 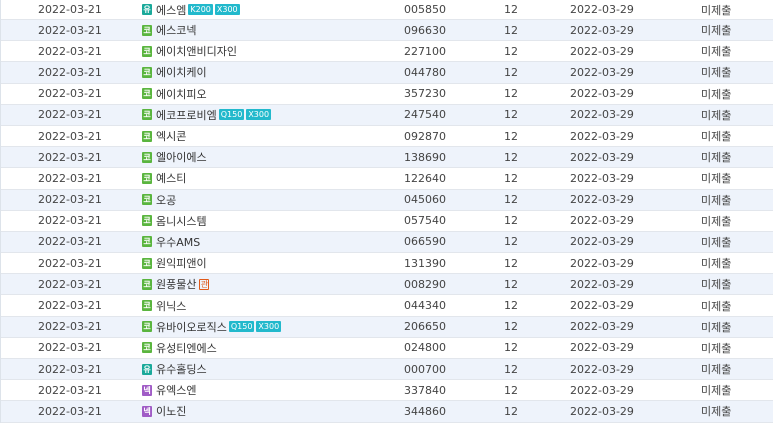 I want to click on company-name-link: 유바이오로직스, so click(x=191, y=327).